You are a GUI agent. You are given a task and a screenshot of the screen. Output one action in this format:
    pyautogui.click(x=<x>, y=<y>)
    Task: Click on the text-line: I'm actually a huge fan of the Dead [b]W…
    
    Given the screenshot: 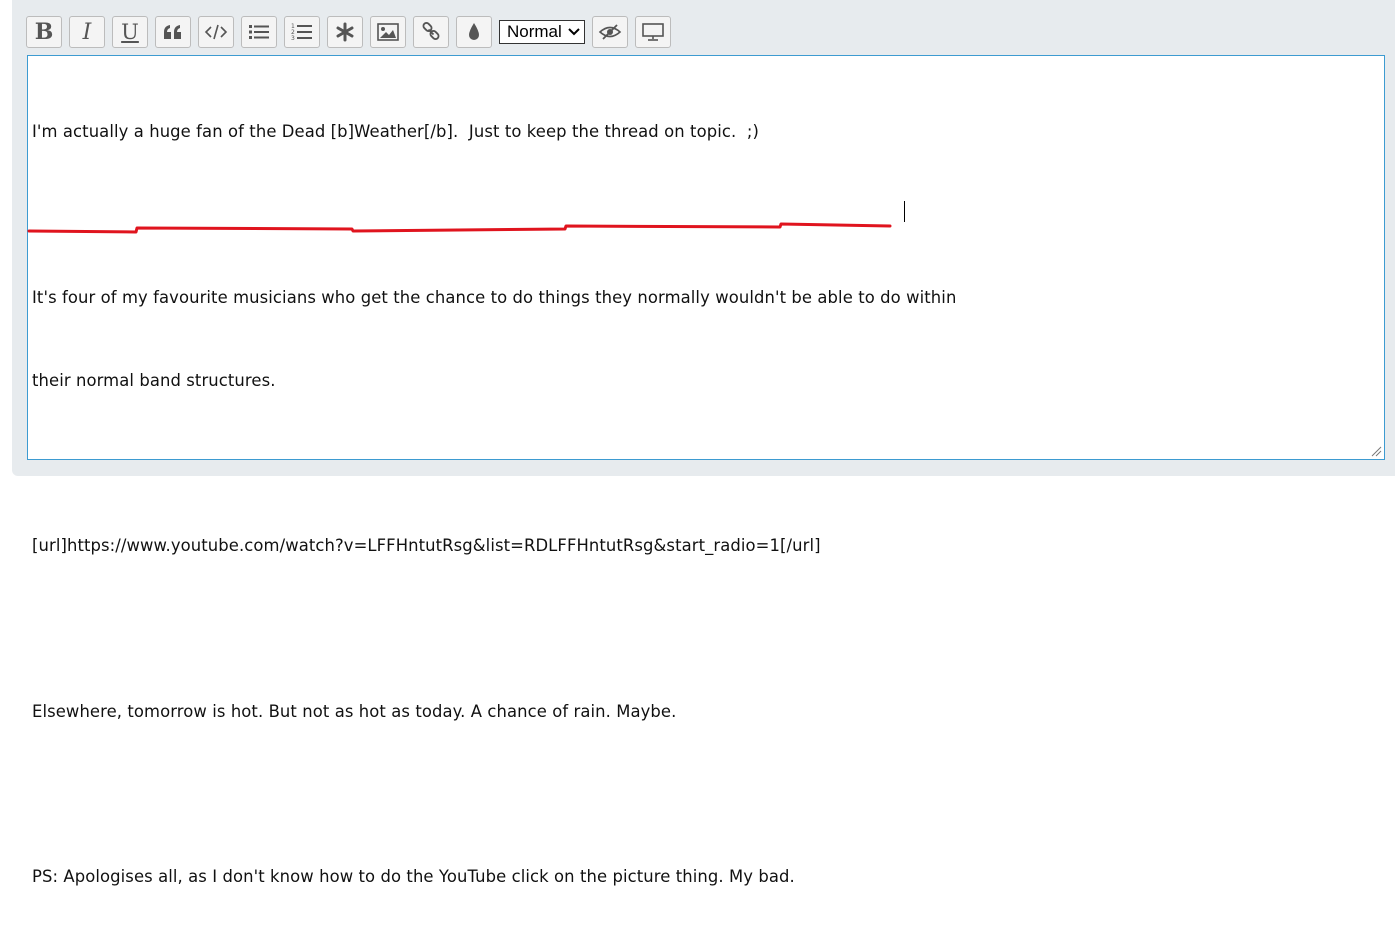 What is the action you would take?
    pyautogui.click(x=396, y=132)
    